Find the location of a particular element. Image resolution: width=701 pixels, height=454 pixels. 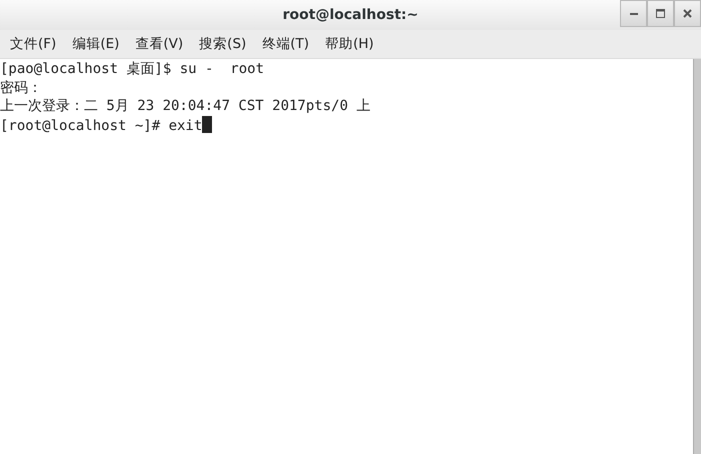

minimize-button is located at coordinates (633, 13).